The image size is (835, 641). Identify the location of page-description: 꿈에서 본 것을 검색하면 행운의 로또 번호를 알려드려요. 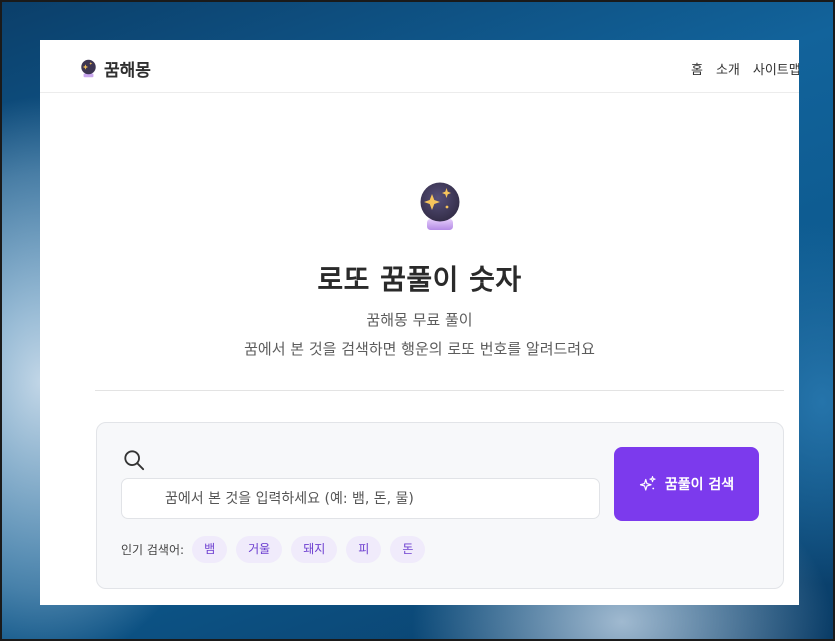
(419, 349).